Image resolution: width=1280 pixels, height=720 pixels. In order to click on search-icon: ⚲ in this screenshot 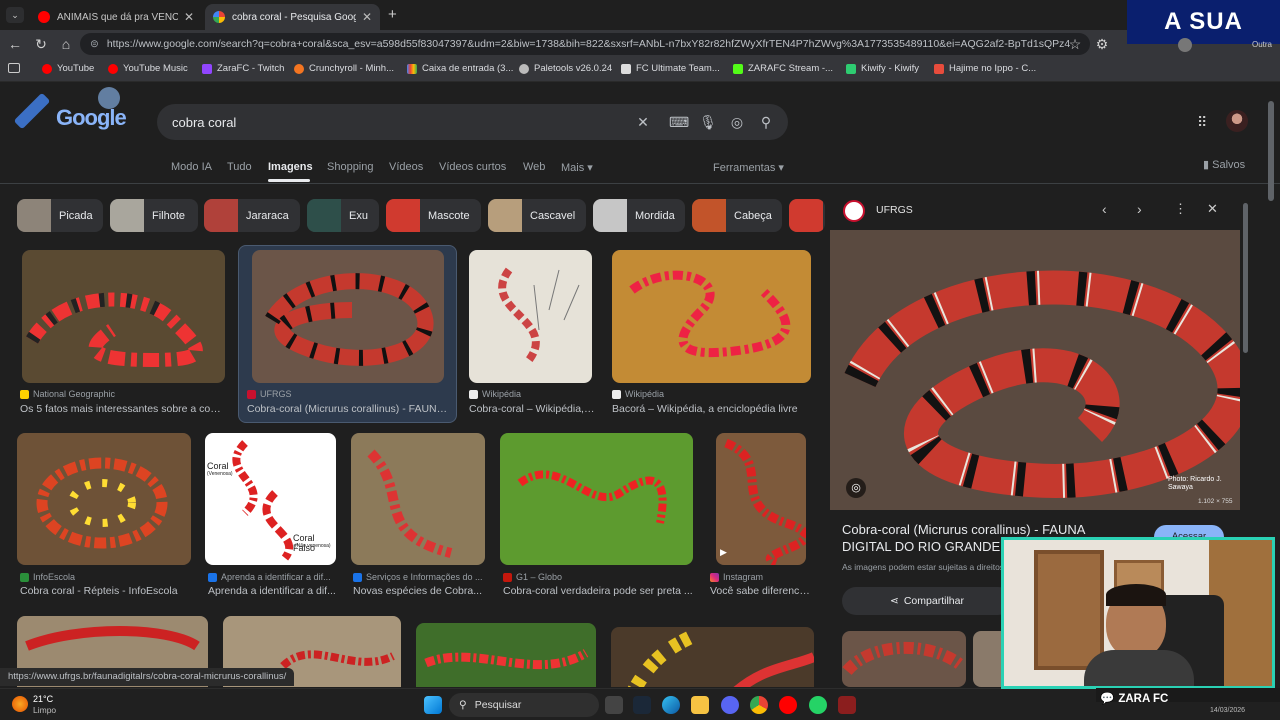, I will do `click(766, 122)`.